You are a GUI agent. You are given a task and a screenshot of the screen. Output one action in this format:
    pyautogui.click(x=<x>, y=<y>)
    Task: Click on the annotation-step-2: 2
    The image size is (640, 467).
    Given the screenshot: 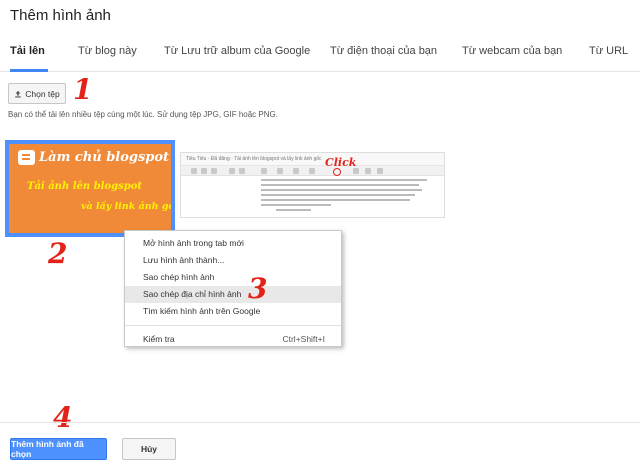 What is the action you would take?
    pyautogui.click(x=58, y=253)
    